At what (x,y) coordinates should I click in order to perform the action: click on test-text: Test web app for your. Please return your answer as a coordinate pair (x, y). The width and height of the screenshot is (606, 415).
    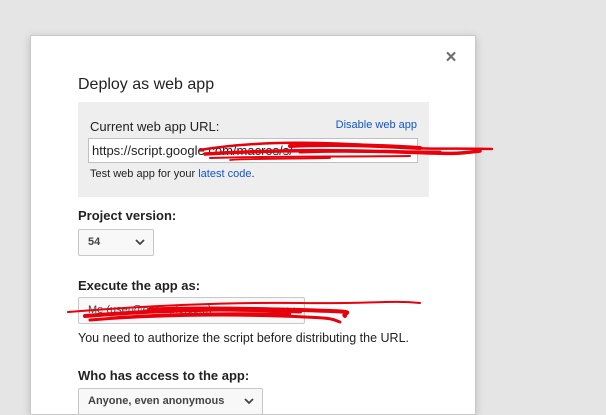
    Looking at the image, I should click on (144, 174).